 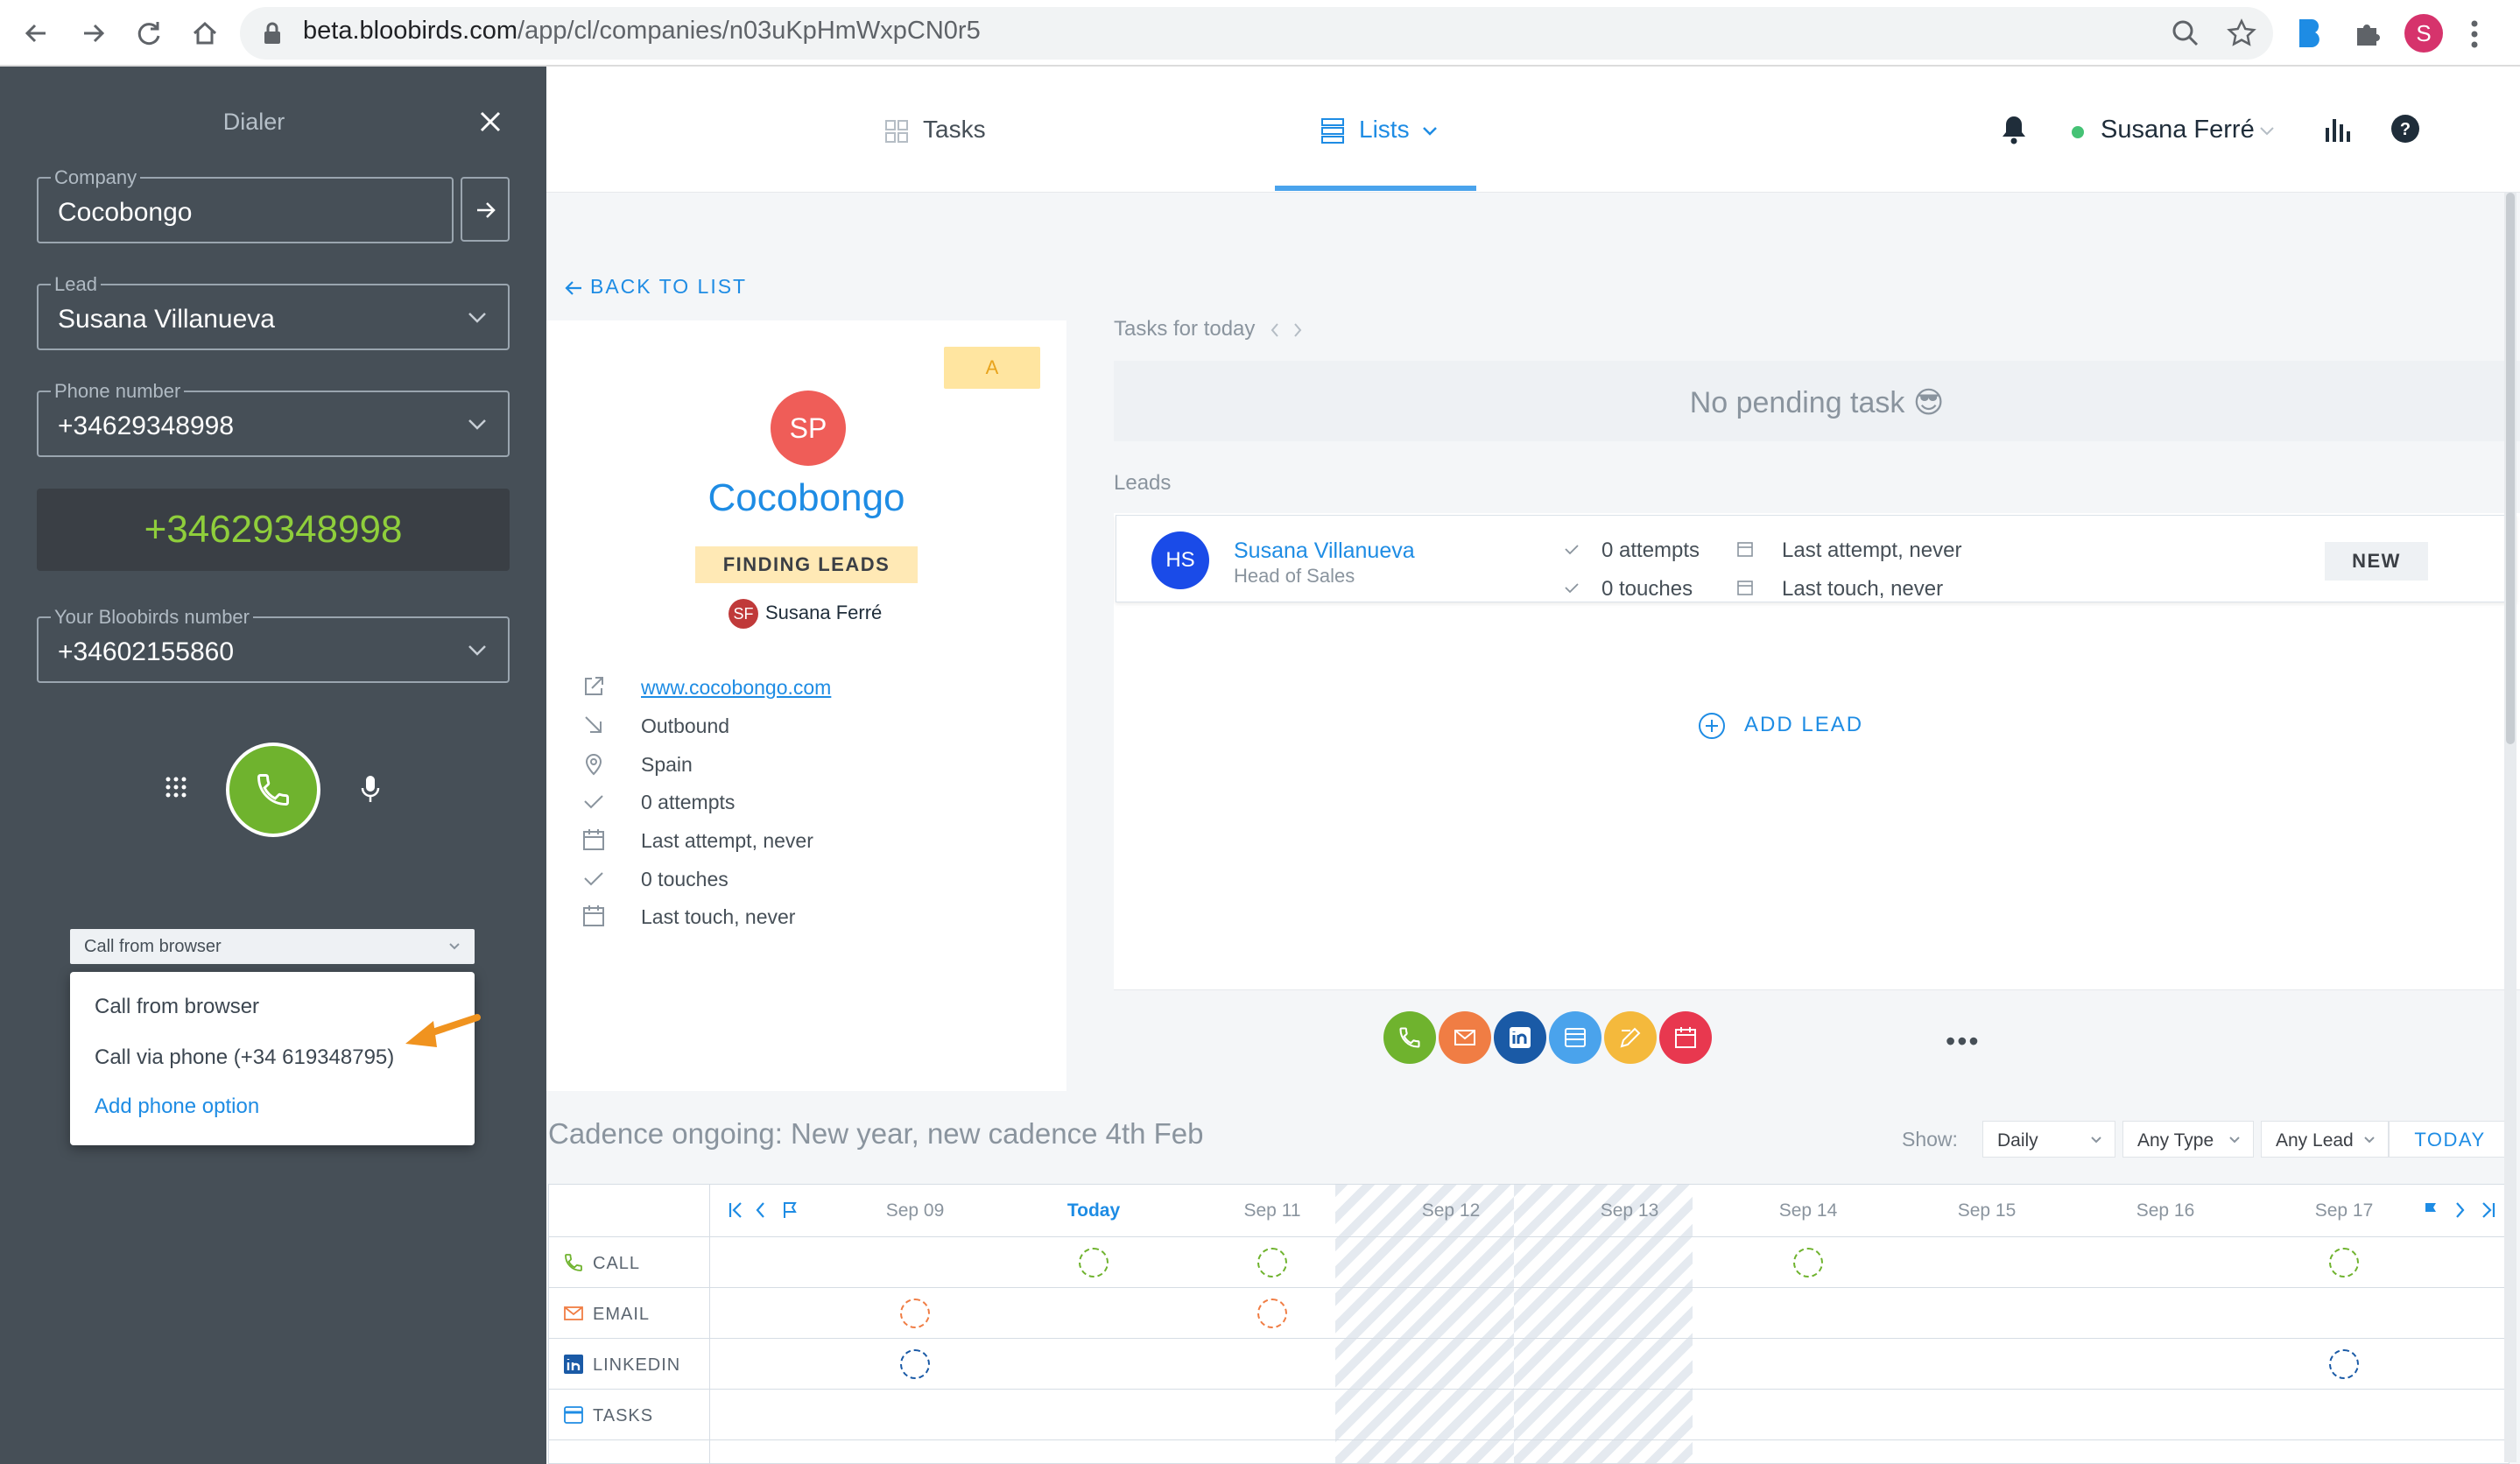 What do you see at coordinates (1294, 576) in the screenshot?
I see `lead-job-title: Head of Sales` at bounding box center [1294, 576].